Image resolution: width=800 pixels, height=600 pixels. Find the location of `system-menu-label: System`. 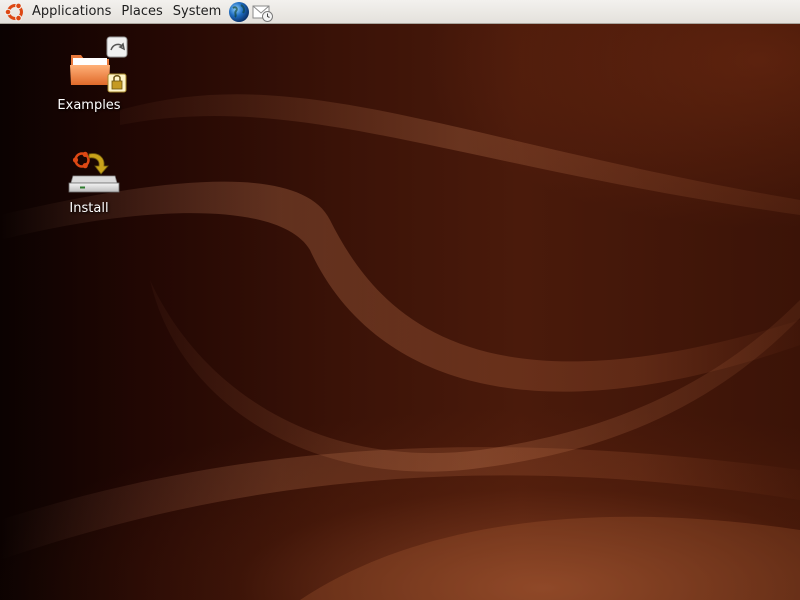

system-menu-label: System is located at coordinates (197, 11).